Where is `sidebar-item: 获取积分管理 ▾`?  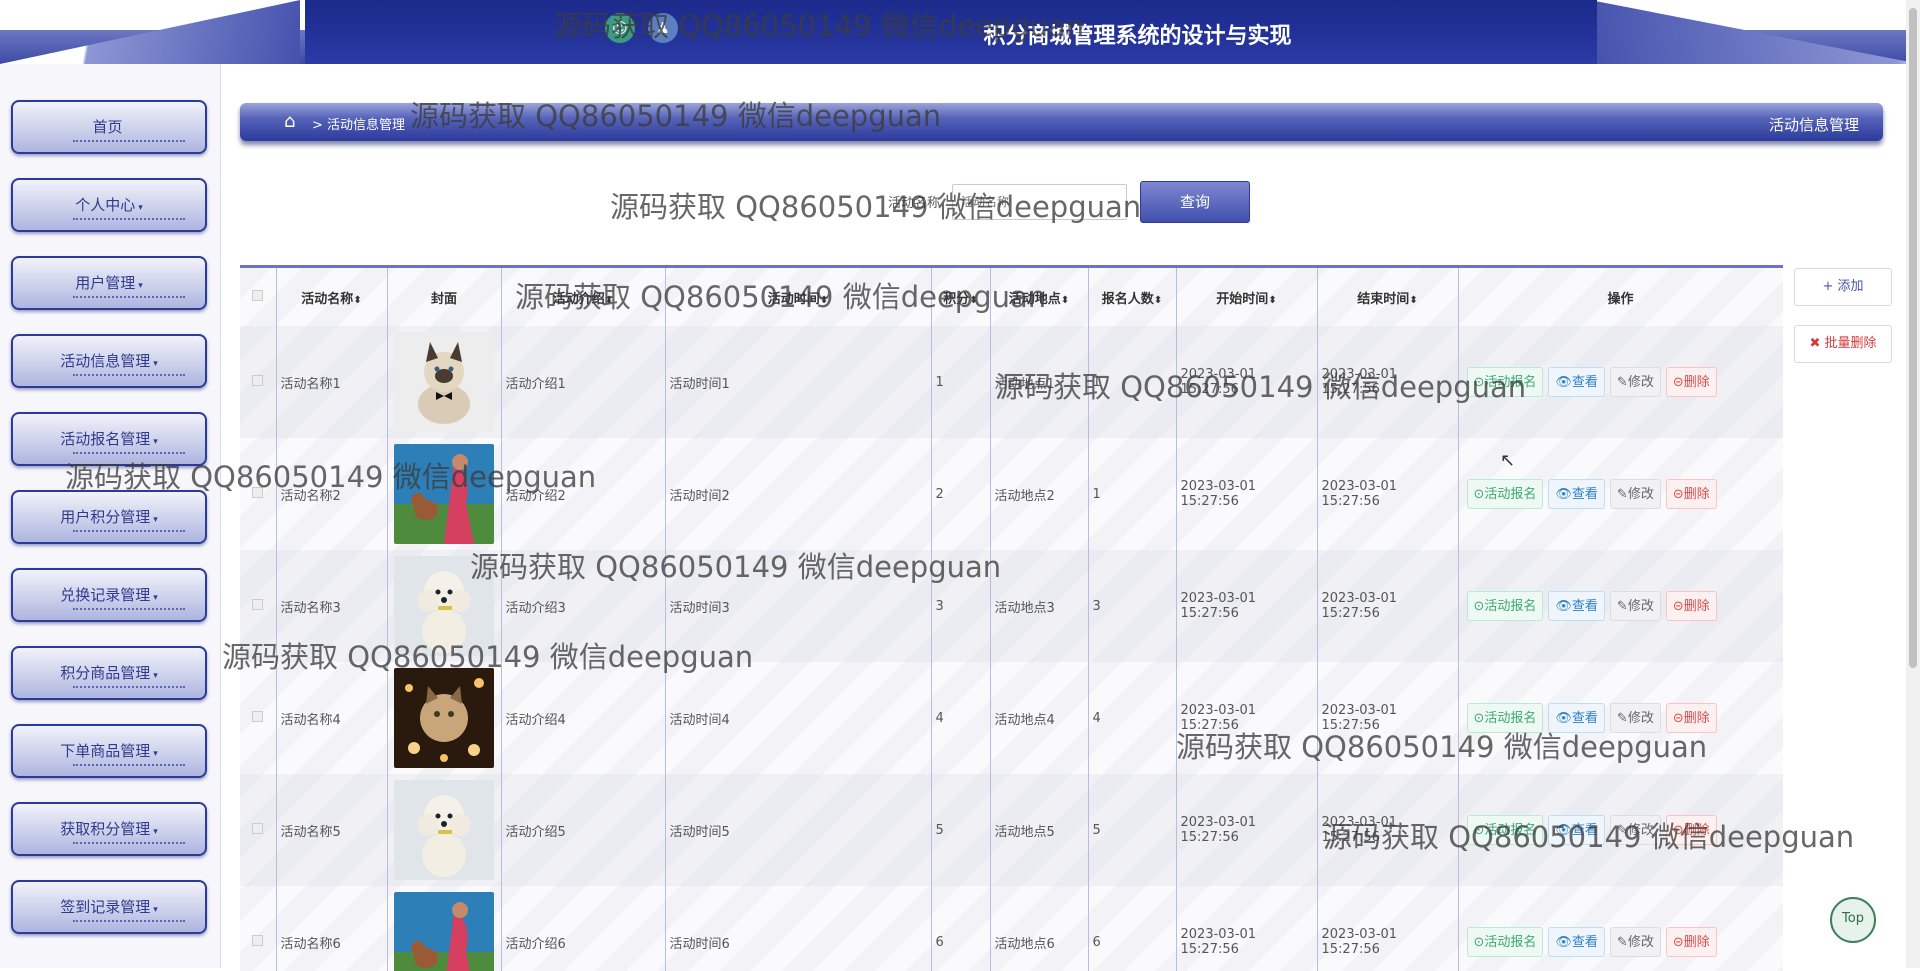 sidebar-item: 获取积分管理 ▾ is located at coordinates (109, 829).